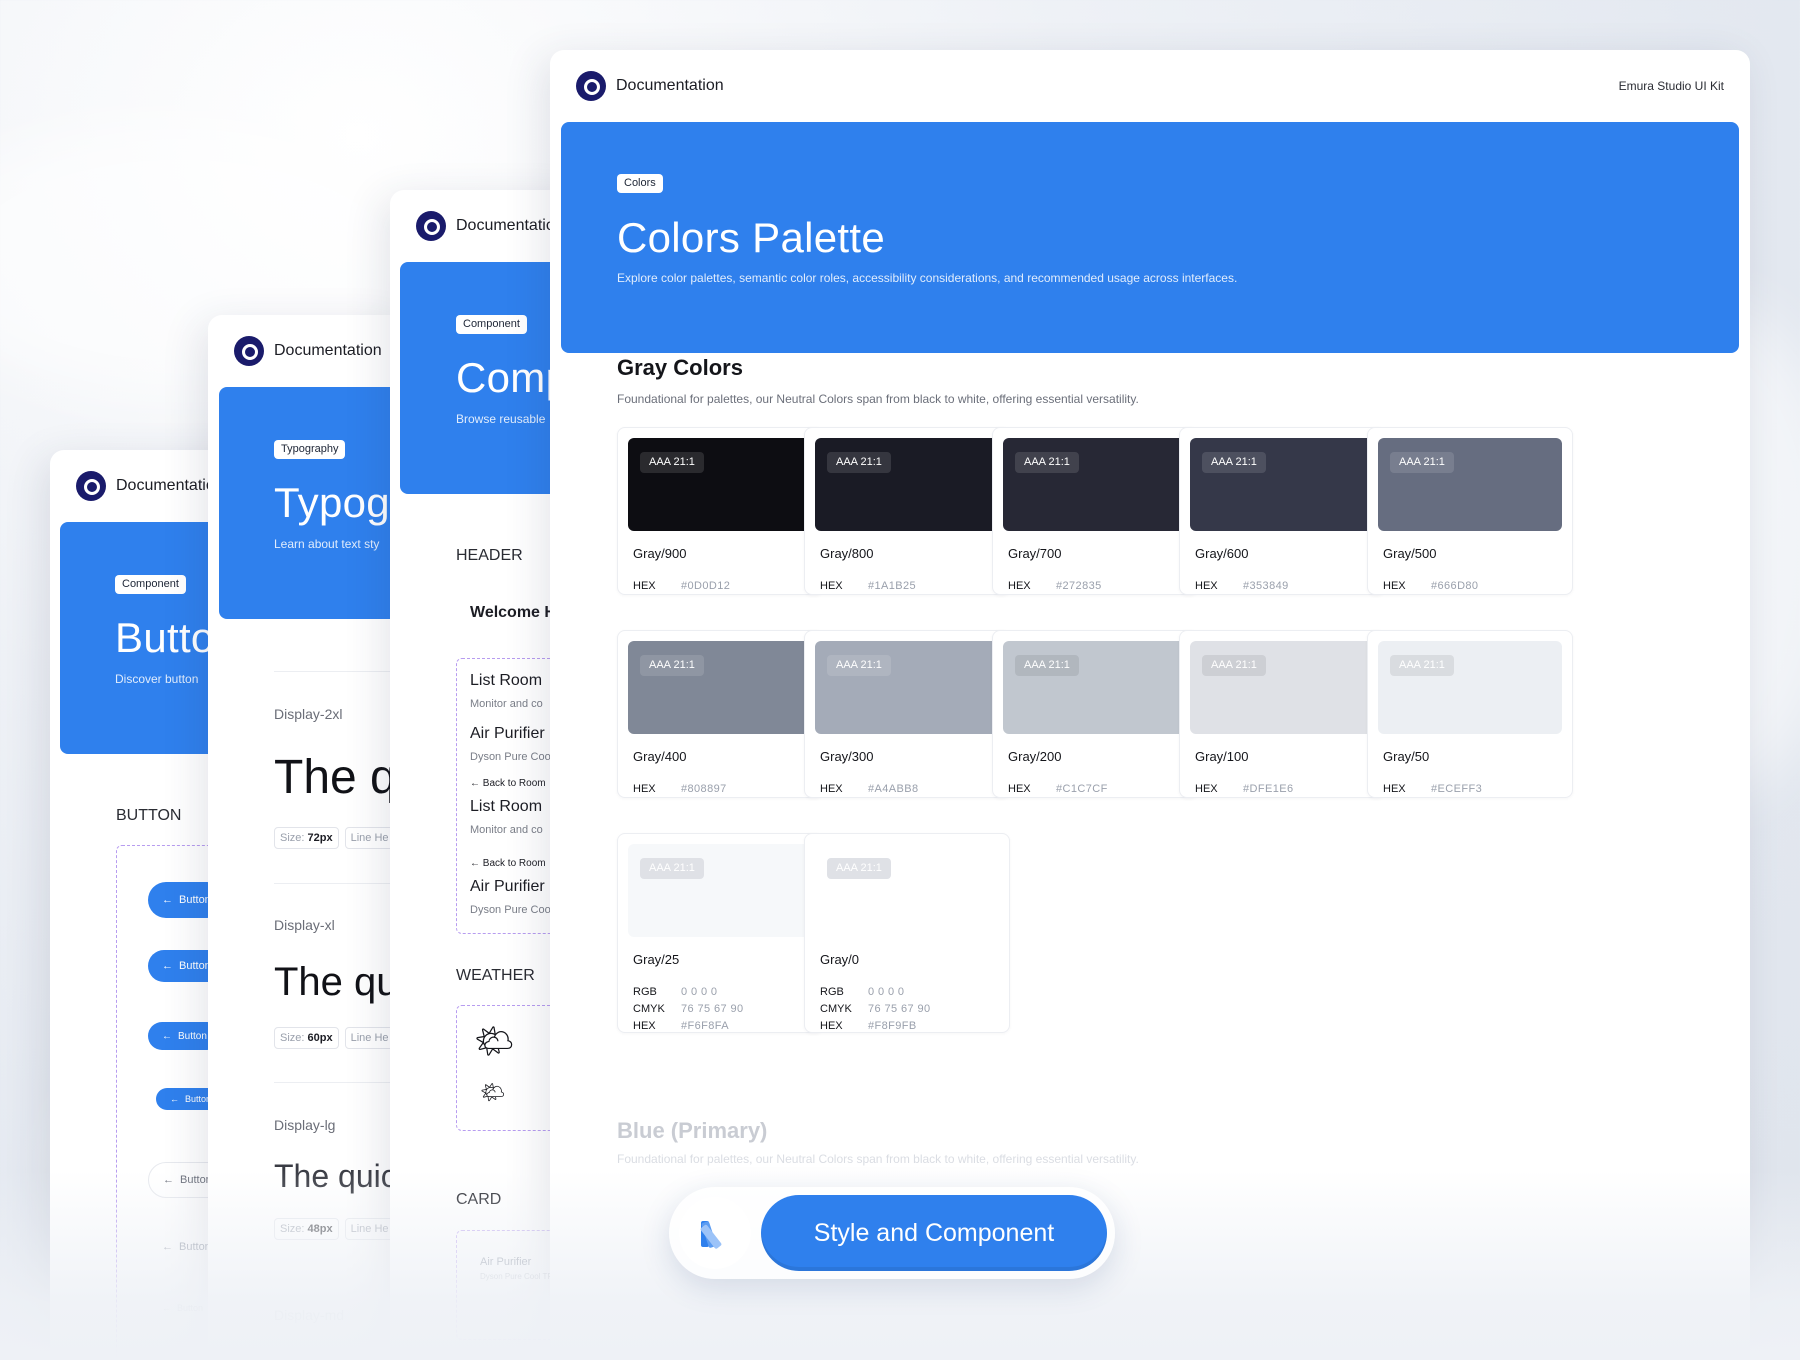 This screenshot has height=1360, width=1800. What do you see at coordinates (1242, 586) in the screenshot?
I see `hex-value-row: HEX #353849` at bounding box center [1242, 586].